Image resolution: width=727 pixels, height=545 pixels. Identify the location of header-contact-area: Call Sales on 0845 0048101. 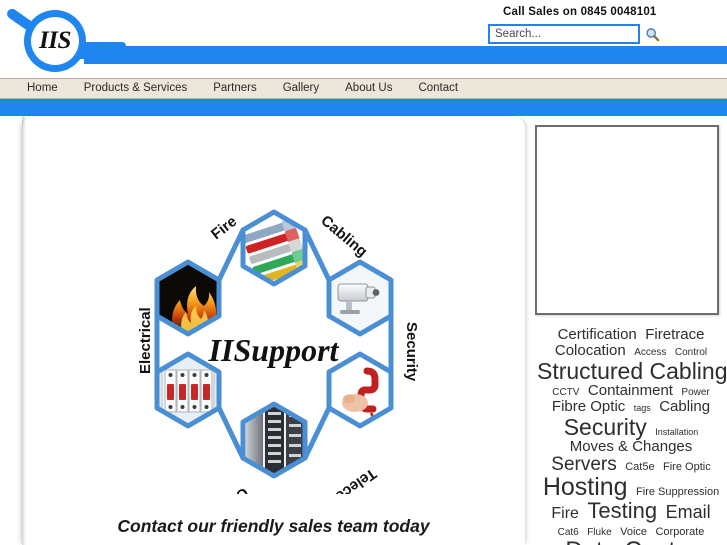
(596, 25).